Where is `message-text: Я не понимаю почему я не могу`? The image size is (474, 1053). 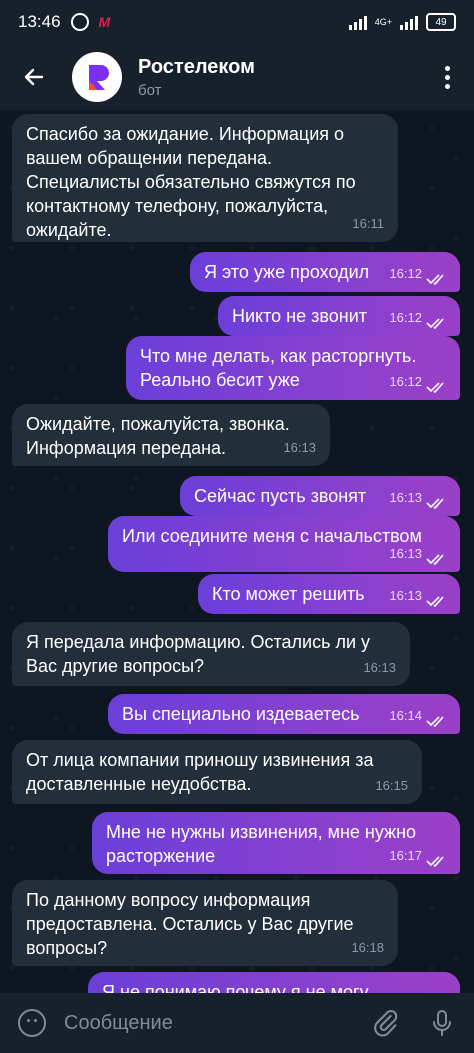 message-text: Я не понимаю почему я не могу is located at coordinates (235, 987).